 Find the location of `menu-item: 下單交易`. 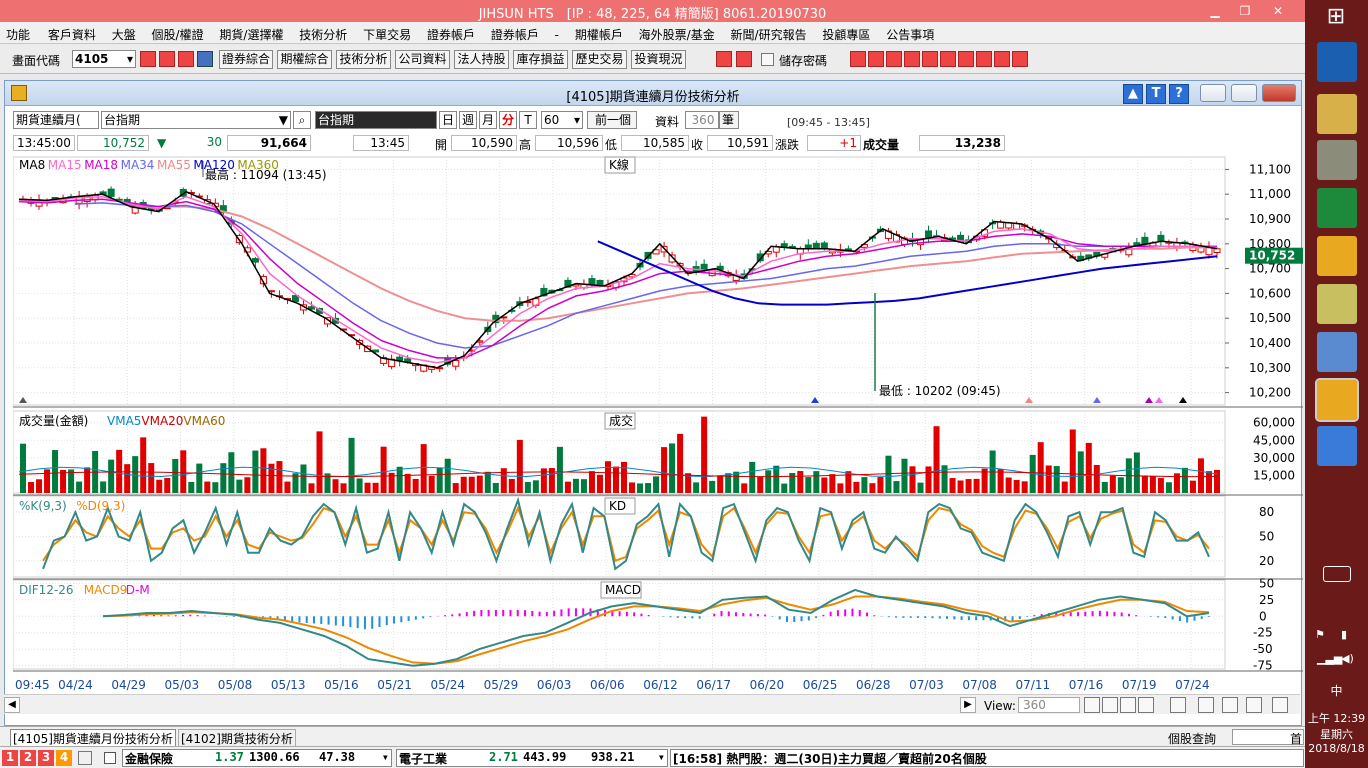

menu-item: 下單交易 is located at coordinates (381, 32).